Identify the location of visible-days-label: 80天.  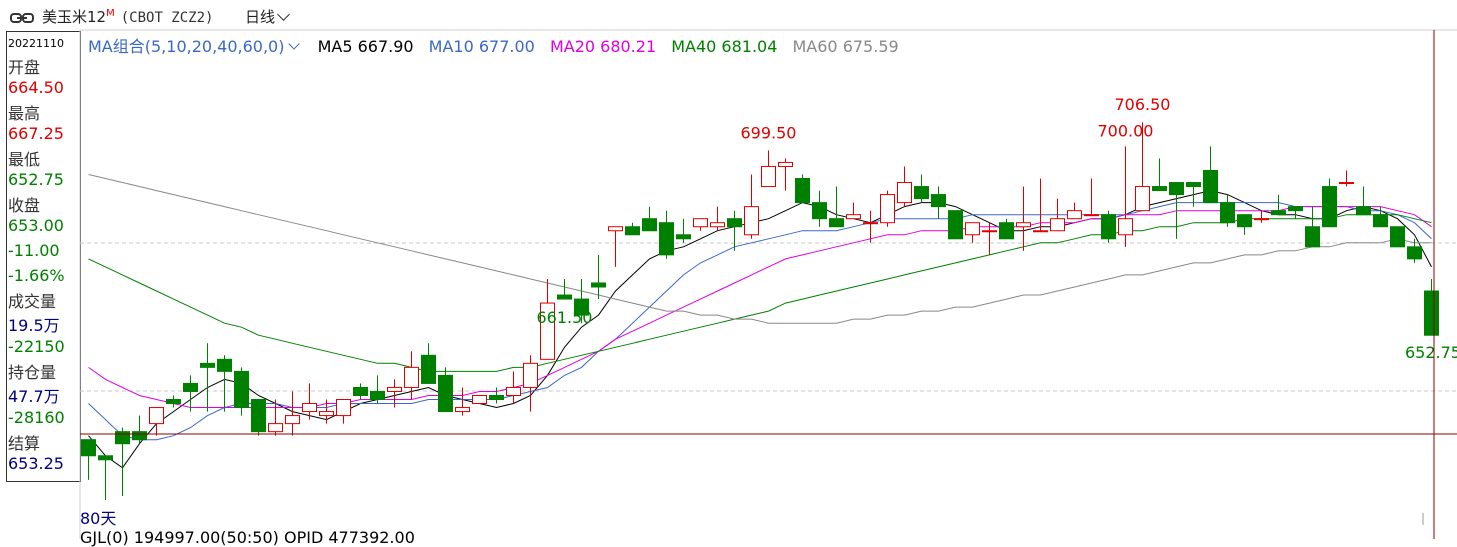
(98, 518).